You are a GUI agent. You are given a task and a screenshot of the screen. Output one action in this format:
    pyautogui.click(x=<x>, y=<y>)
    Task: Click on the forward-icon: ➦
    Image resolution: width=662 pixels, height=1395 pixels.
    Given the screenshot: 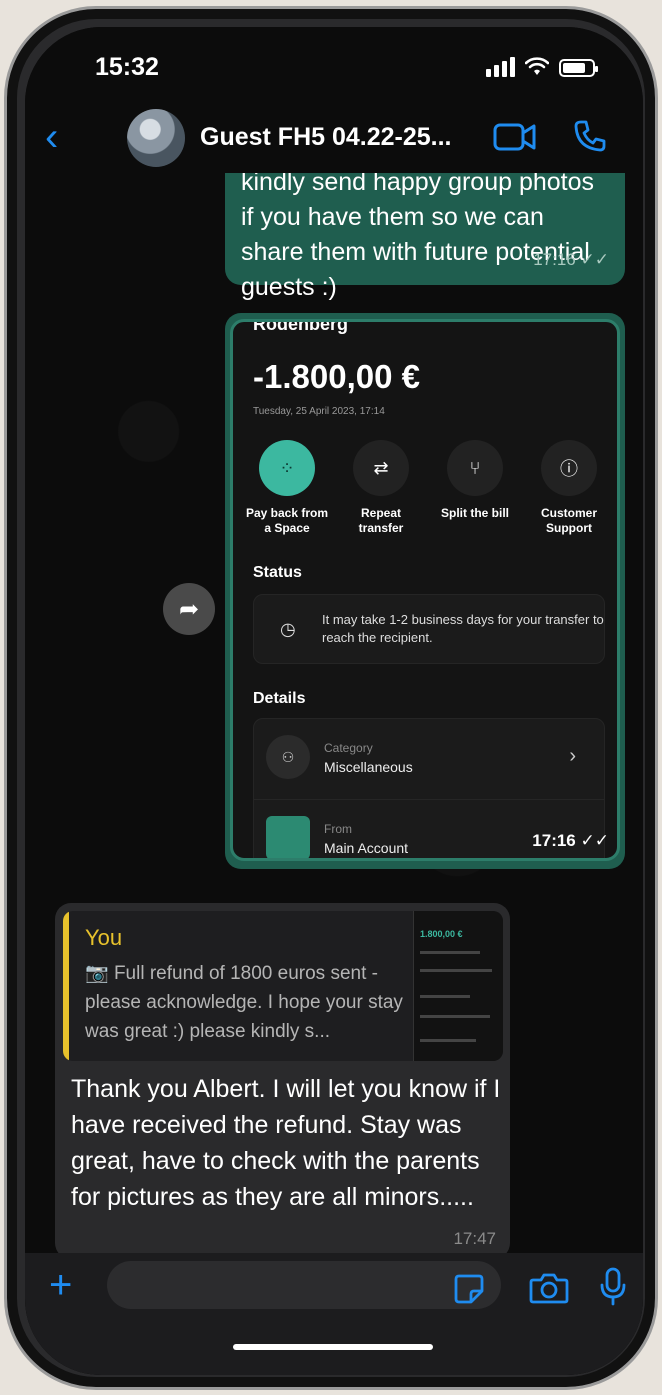 What is the action you would take?
    pyautogui.click(x=189, y=609)
    